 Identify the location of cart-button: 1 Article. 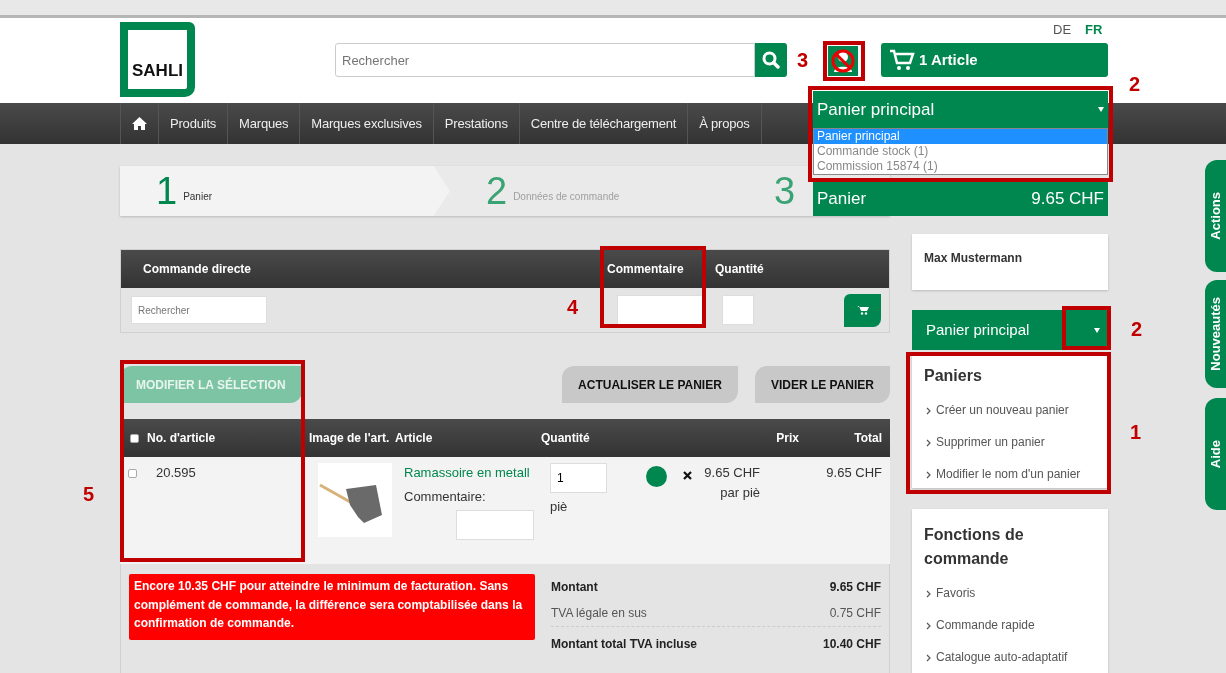
(994, 60).